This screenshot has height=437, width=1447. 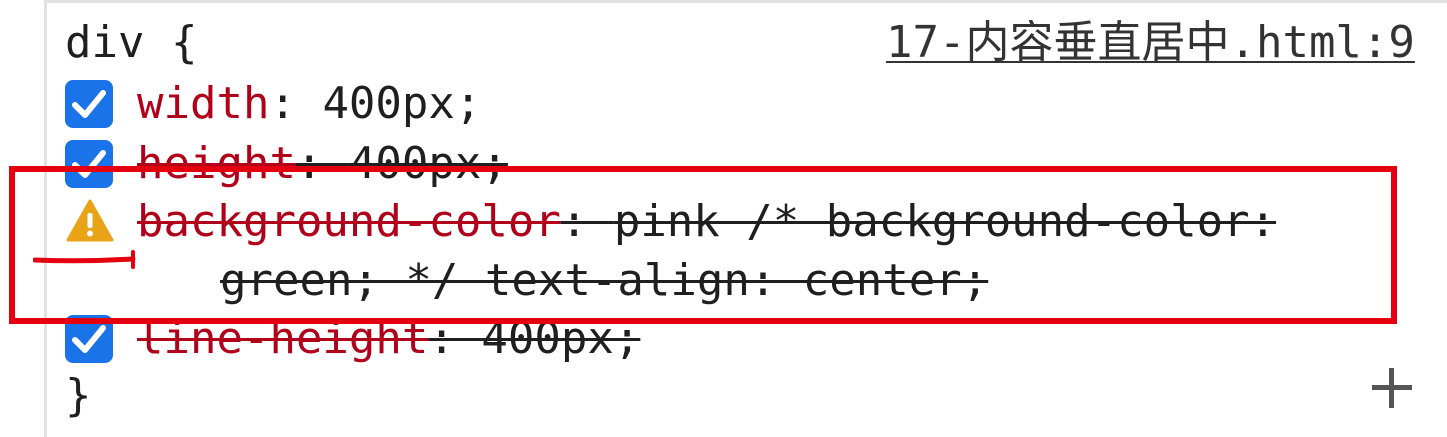 What do you see at coordinates (131, 43) in the screenshot?
I see `rule-selector: div {` at bounding box center [131, 43].